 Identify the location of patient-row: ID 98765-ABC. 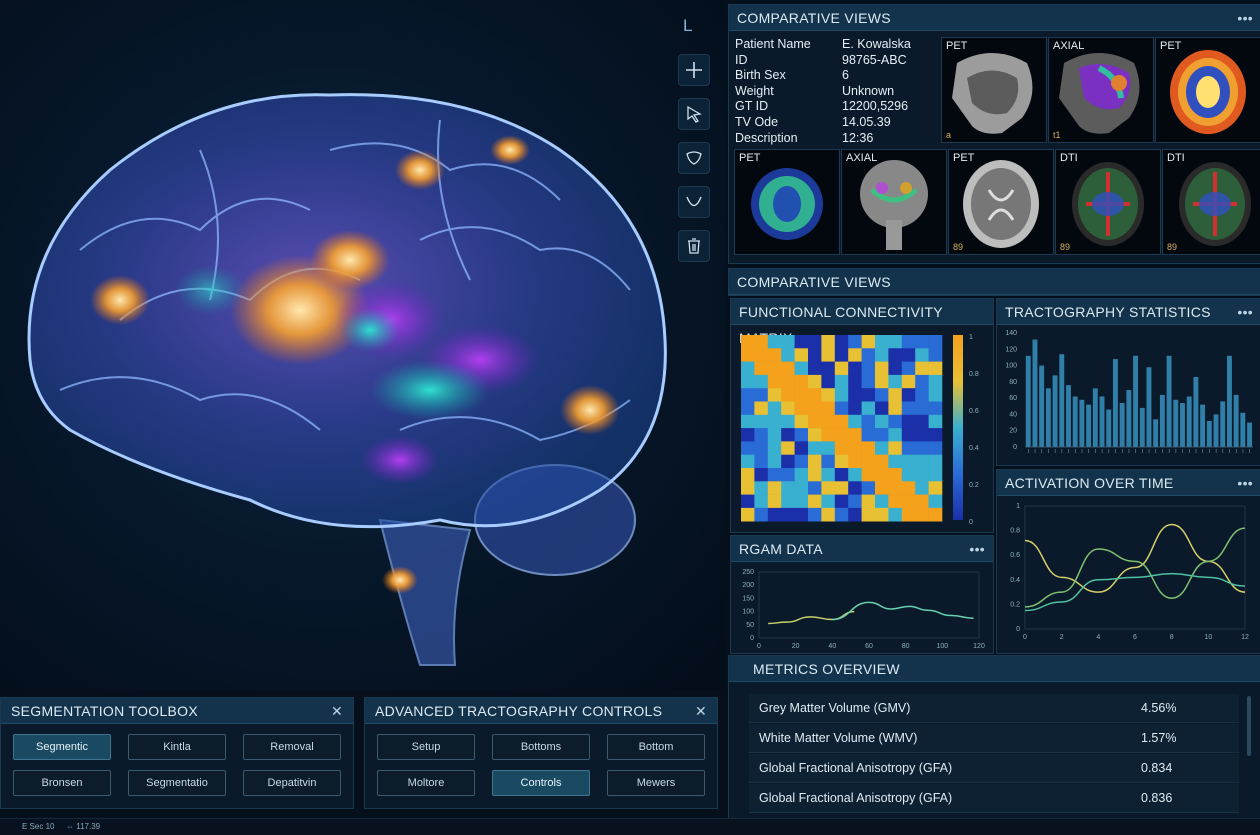
(823, 61).